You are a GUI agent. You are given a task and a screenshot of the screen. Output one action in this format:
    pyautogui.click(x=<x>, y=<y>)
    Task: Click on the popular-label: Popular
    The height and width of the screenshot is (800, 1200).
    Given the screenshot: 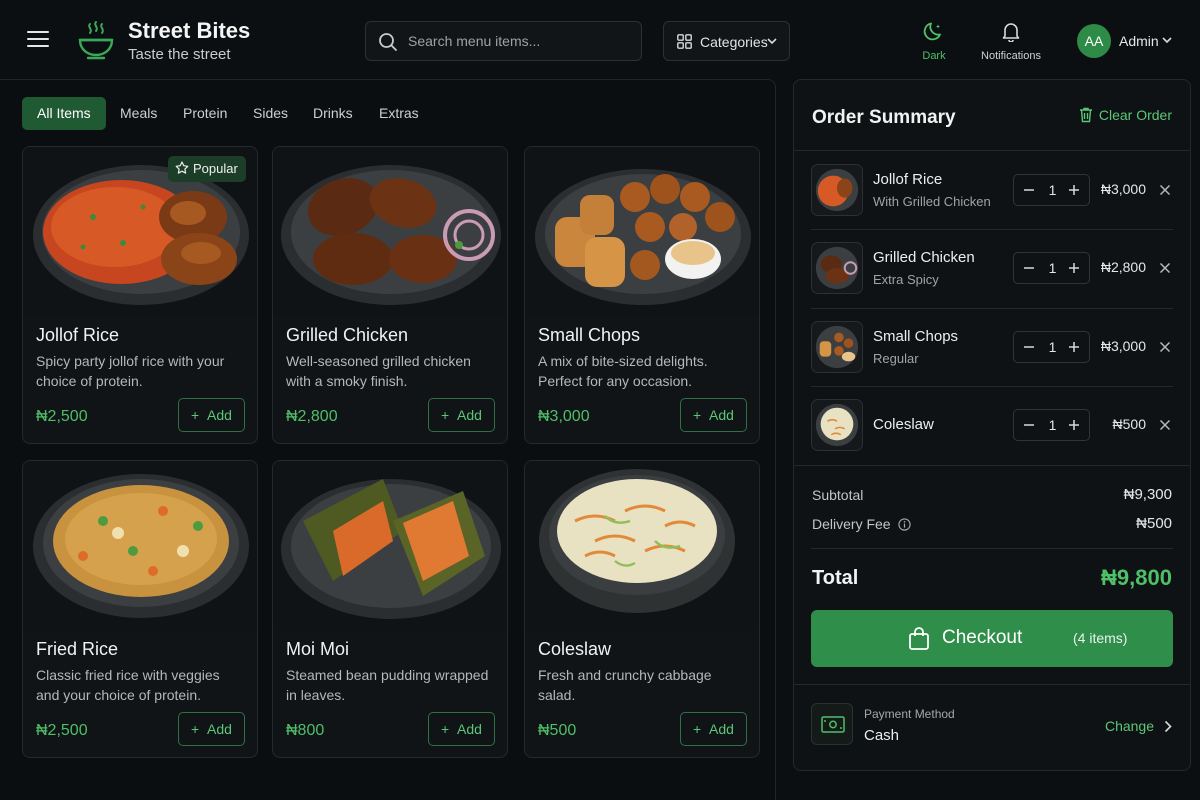 What is the action you would take?
    pyautogui.click(x=215, y=168)
    